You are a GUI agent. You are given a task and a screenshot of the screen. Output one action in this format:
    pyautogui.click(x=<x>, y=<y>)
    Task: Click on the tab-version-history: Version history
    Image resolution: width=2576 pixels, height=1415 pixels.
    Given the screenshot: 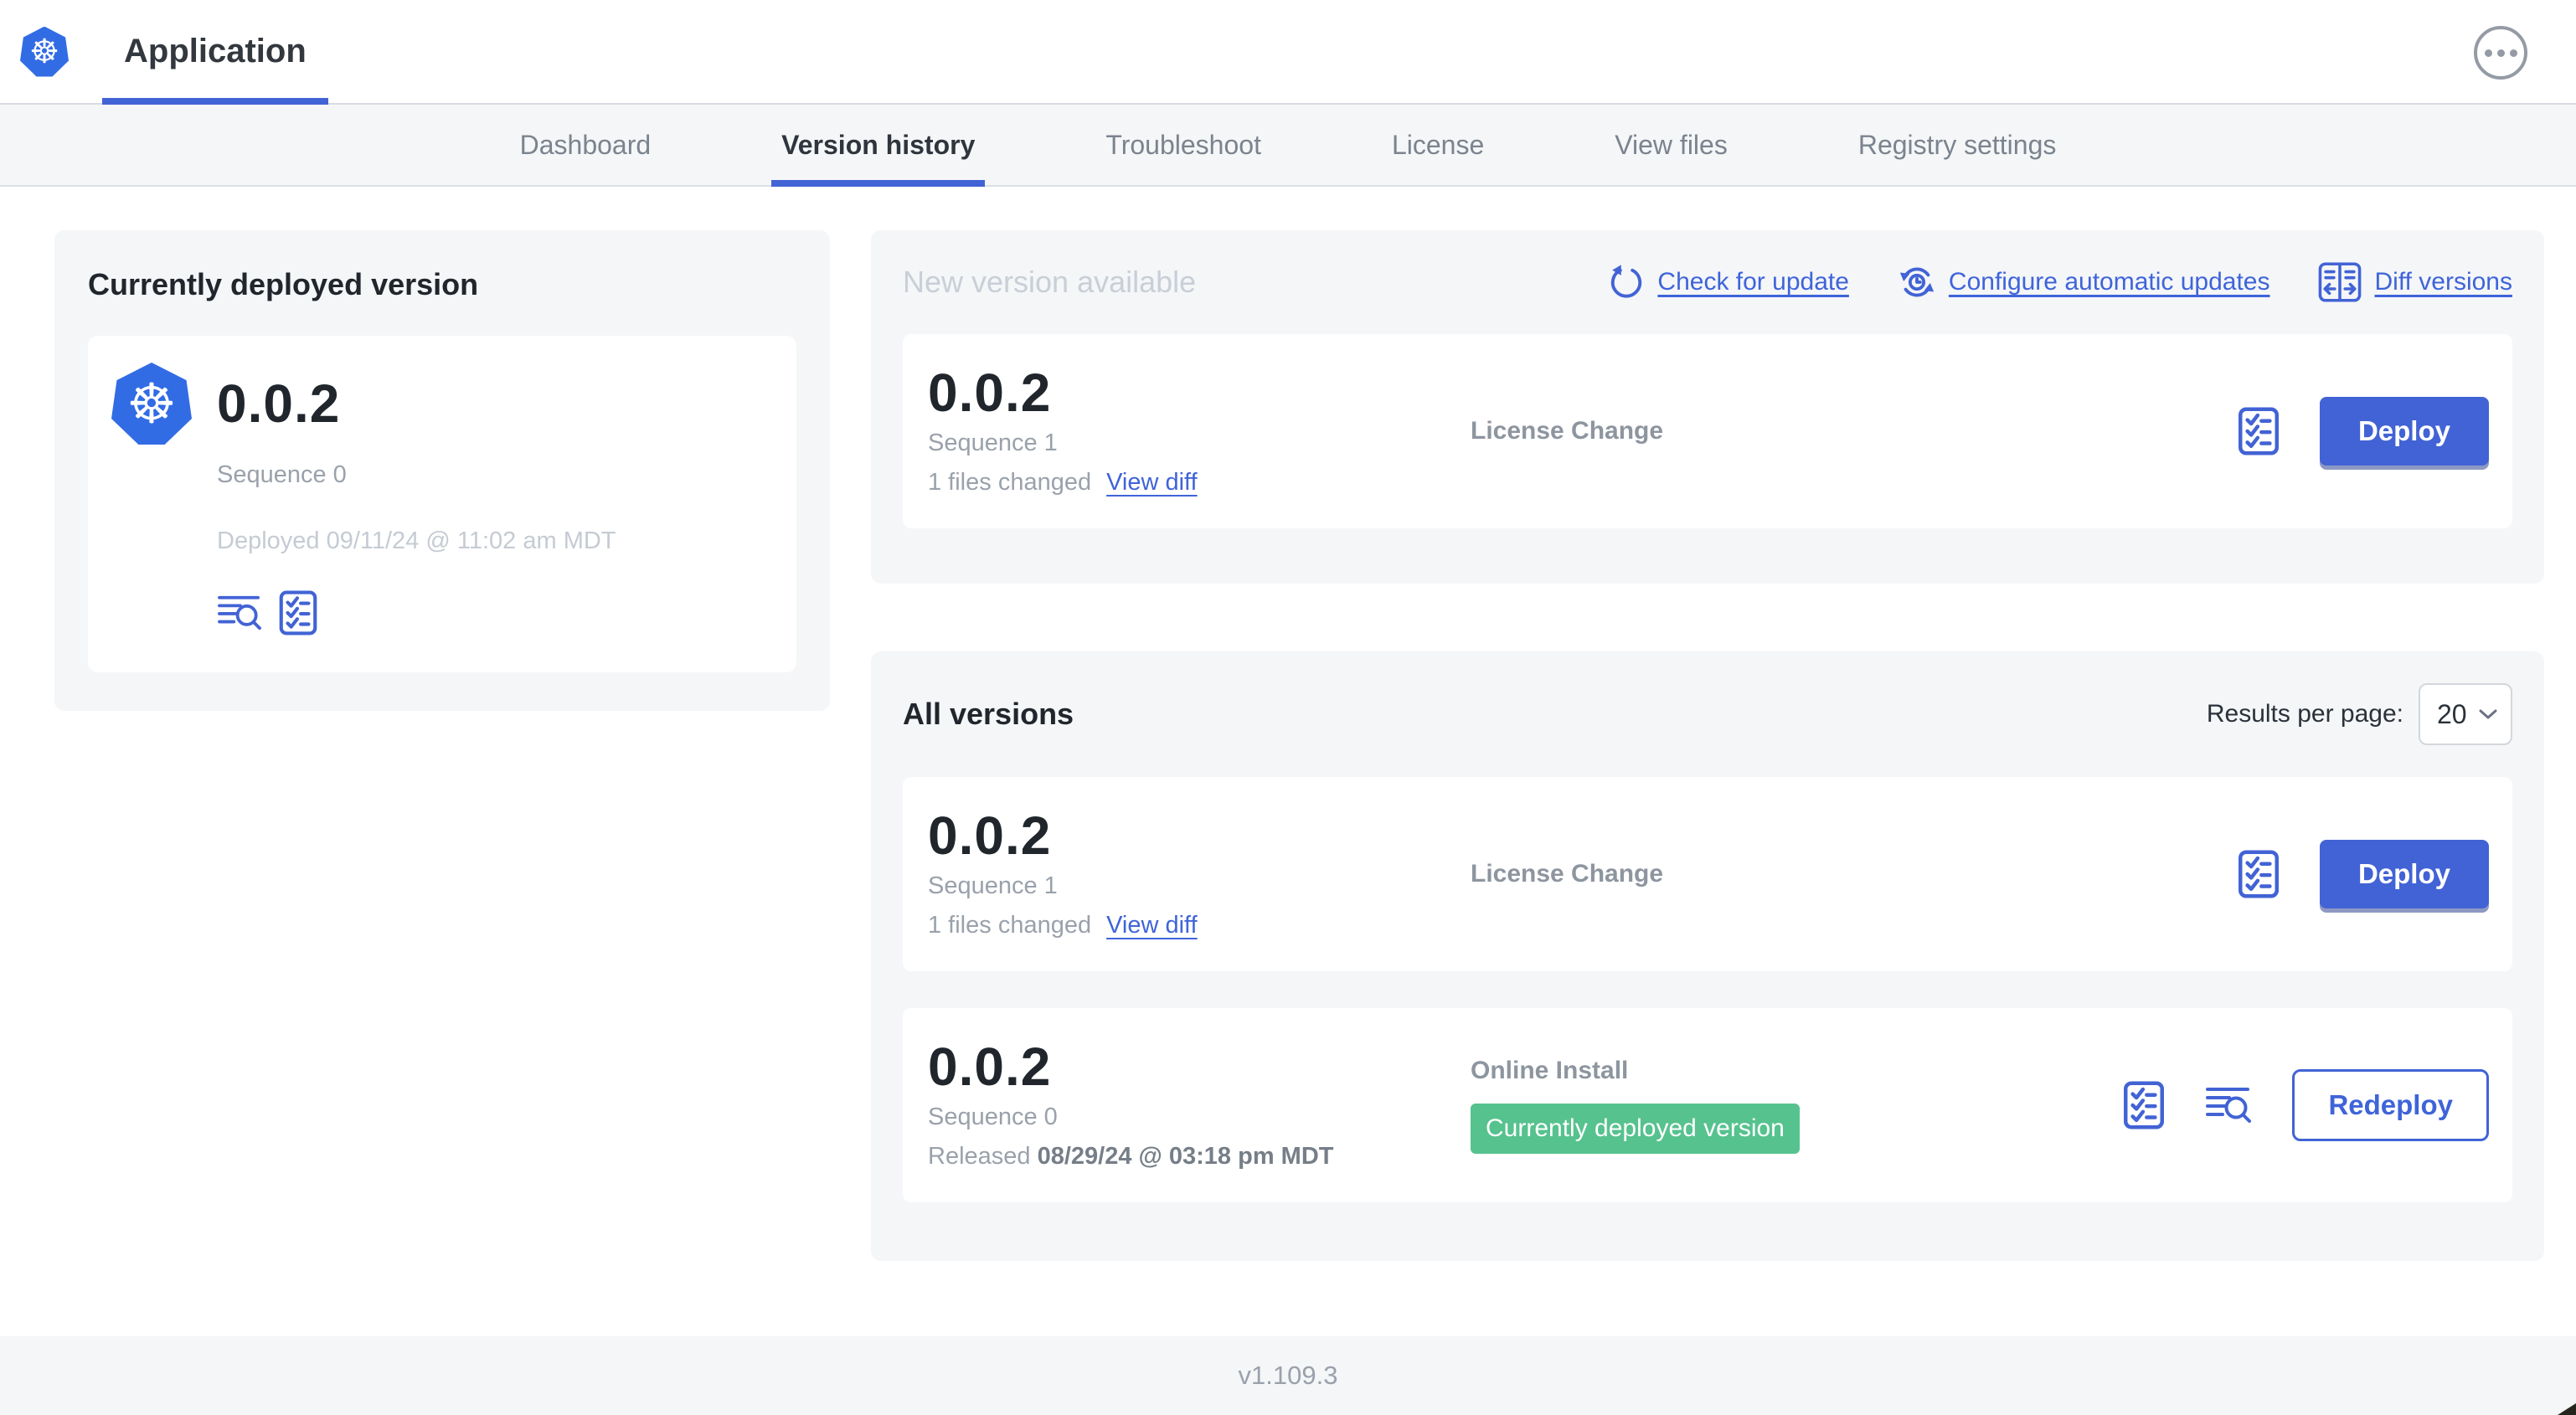 What is the action you would take?
    pyautogui.click(x=878, y=146)
    